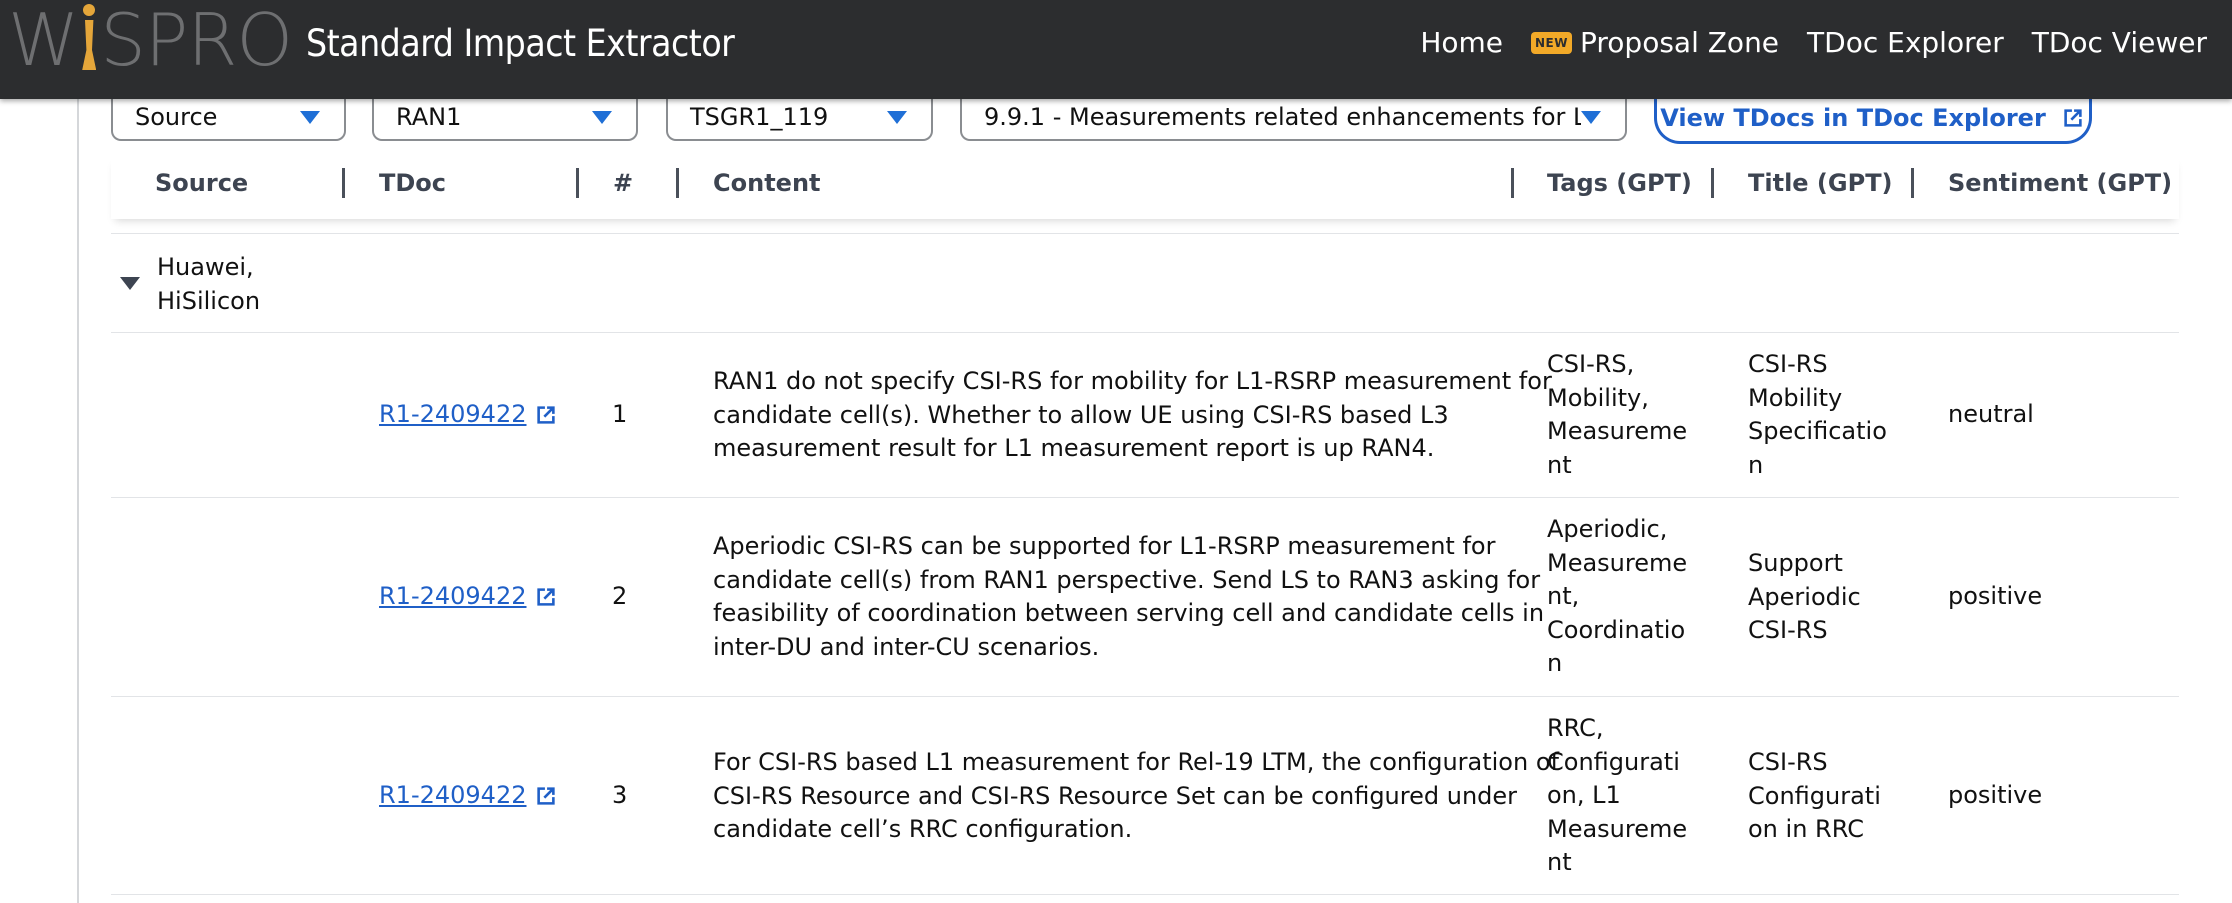 The height and width of the screenshot is (903, 2232). Describe the element at coordinates (217, 284) in the screenshot. I see `group-source-label: Huawei, HiSilicon` at that location.